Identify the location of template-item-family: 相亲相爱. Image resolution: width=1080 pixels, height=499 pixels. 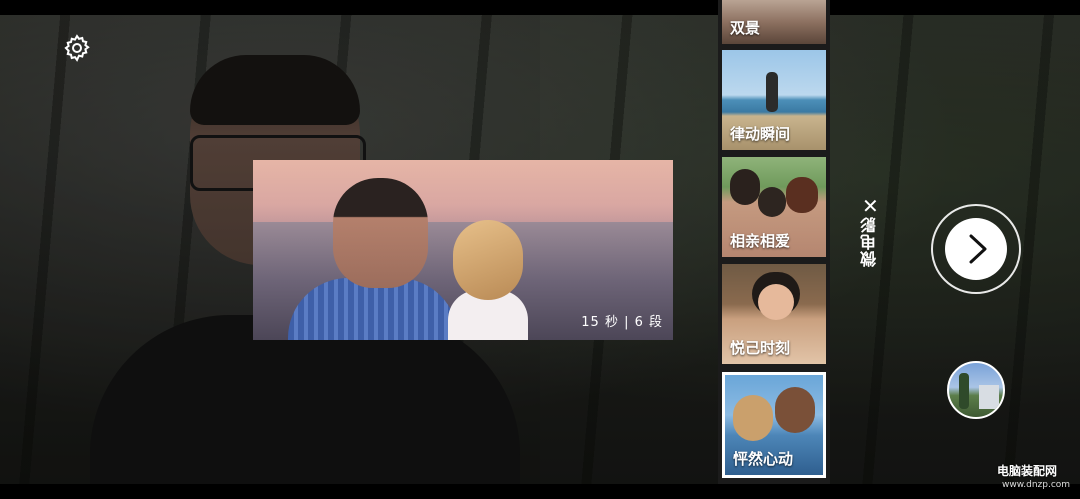
(774, 207).